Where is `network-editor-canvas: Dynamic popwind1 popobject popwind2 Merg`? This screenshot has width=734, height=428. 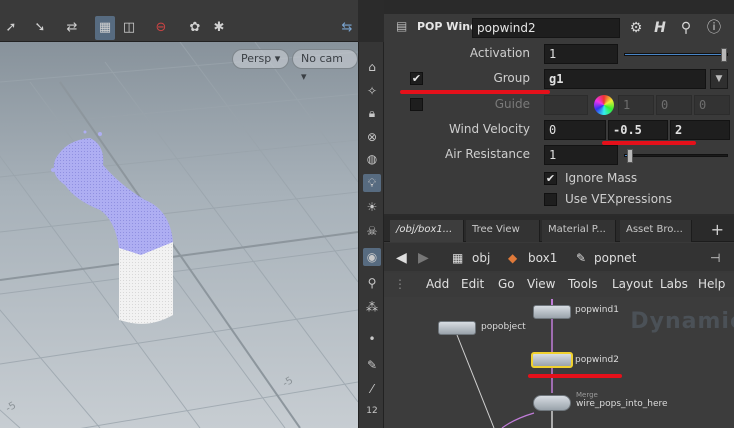
network-editor-canvas: Dynamic popwind1 popobject popwind2 Merg is located at coordinates (559, 362).